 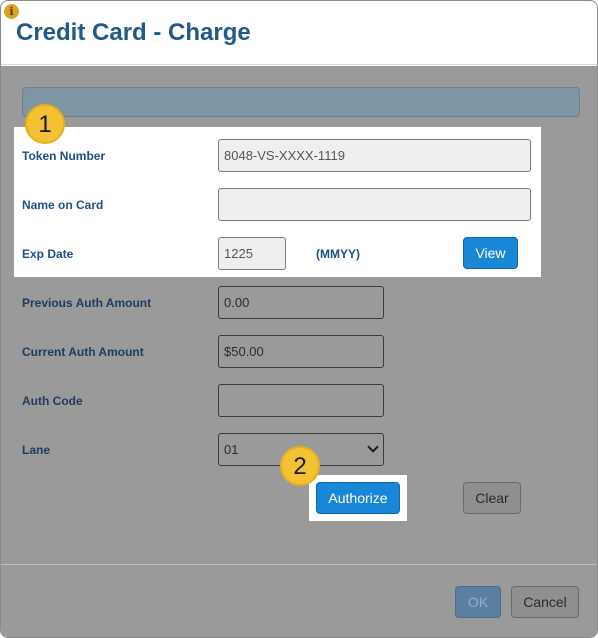 I want to click on auth-code-label: Auth Code, so click(x=52, y=401).